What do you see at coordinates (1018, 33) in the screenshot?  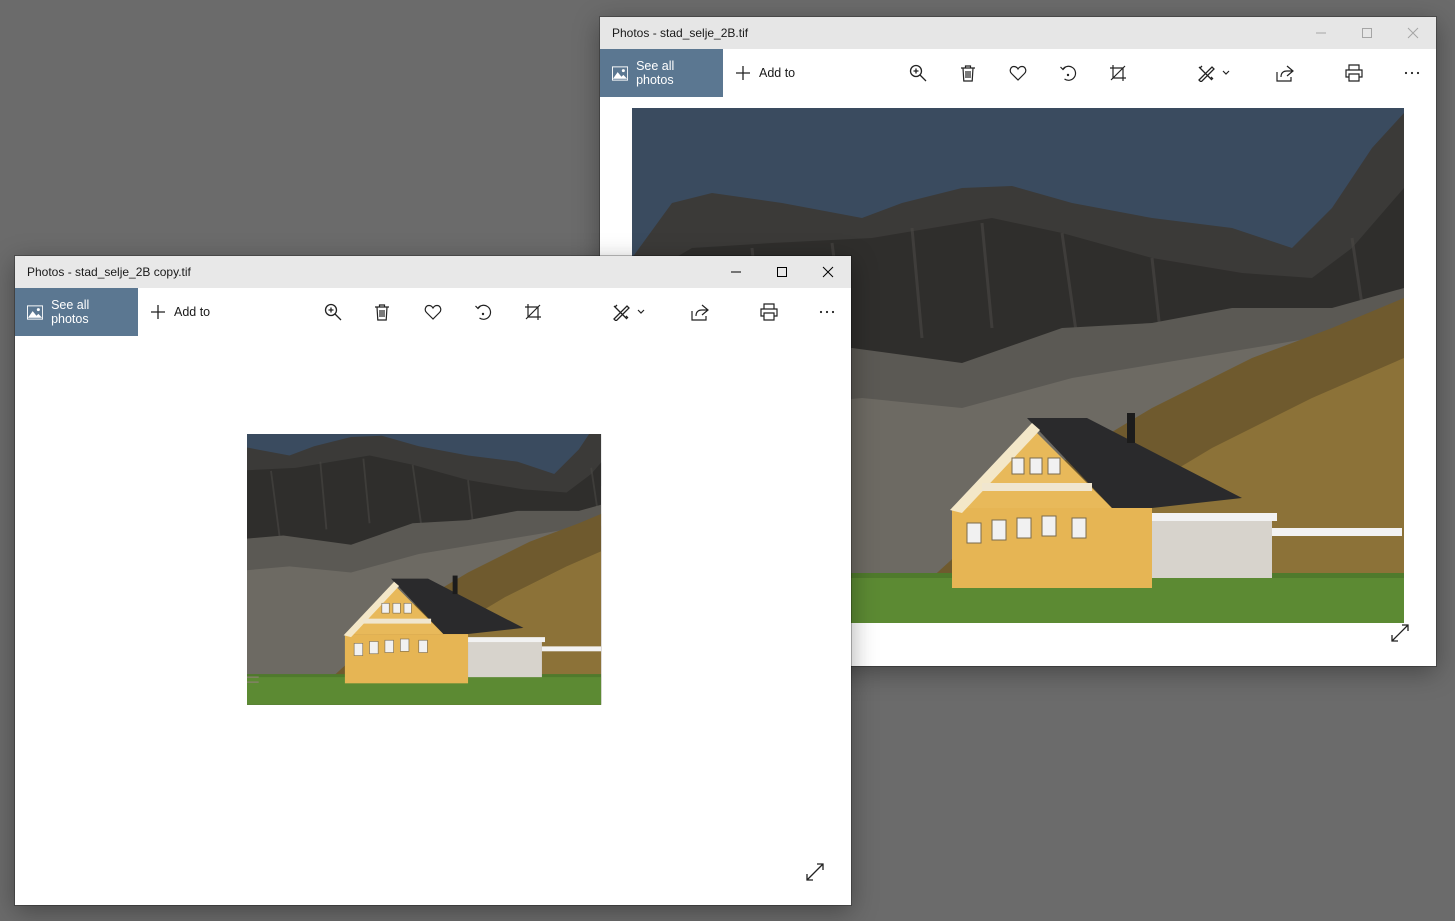 I see `titlebar: Photos - stad_selje_2B.tif` at bounding box center [1018, 33].